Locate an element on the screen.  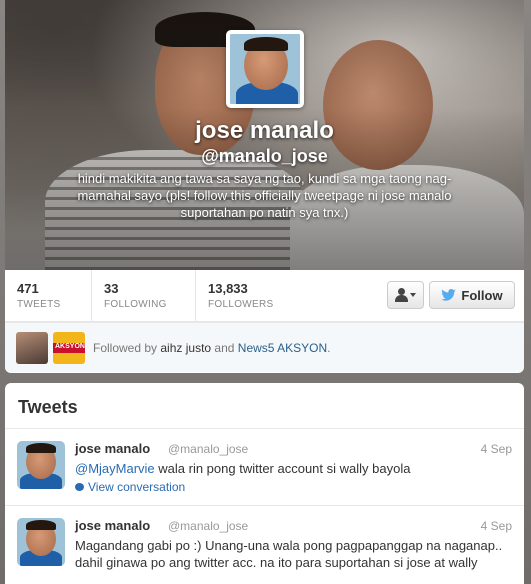
followed-by-prefix: Followed by is located at coordinates (125, 348).